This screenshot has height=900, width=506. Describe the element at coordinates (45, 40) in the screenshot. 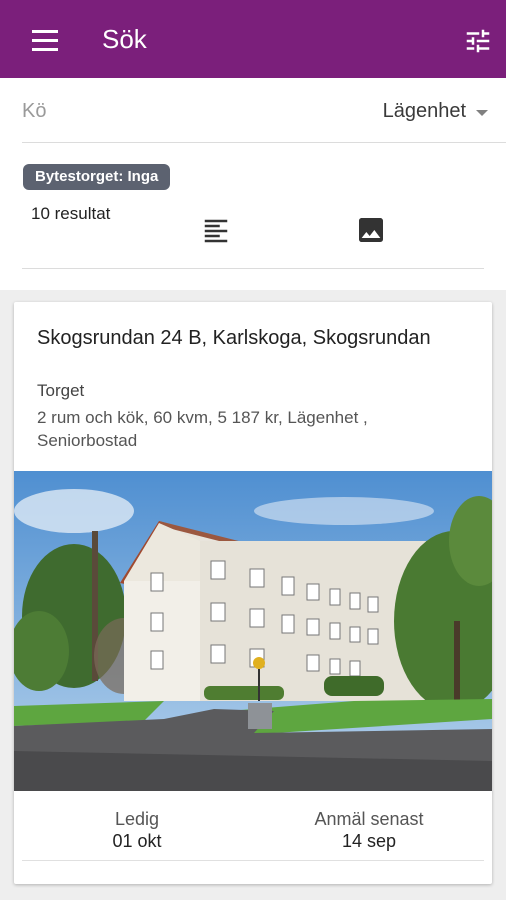

I see `hamburger-menu-icon` at that location.